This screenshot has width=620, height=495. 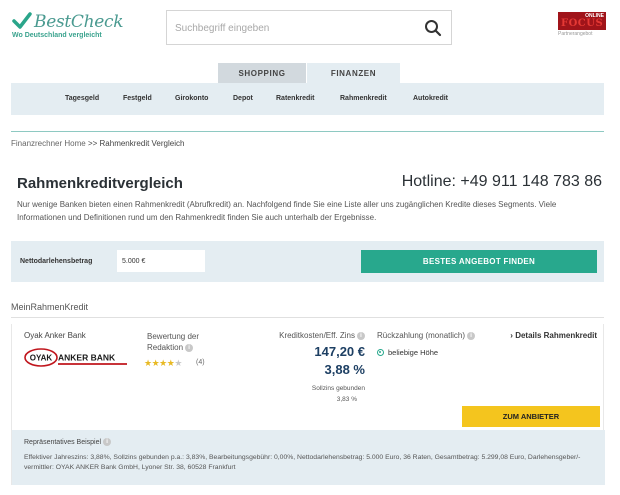 I want to click on bank-logo-right-text: ANKER BANK, so click(x=87, y=358).